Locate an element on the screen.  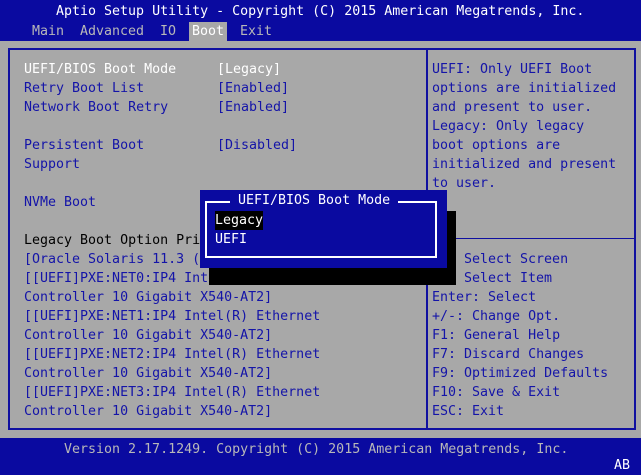
help-line: UEFI: Only UEFI Boot is located at coordinates (512, 69).